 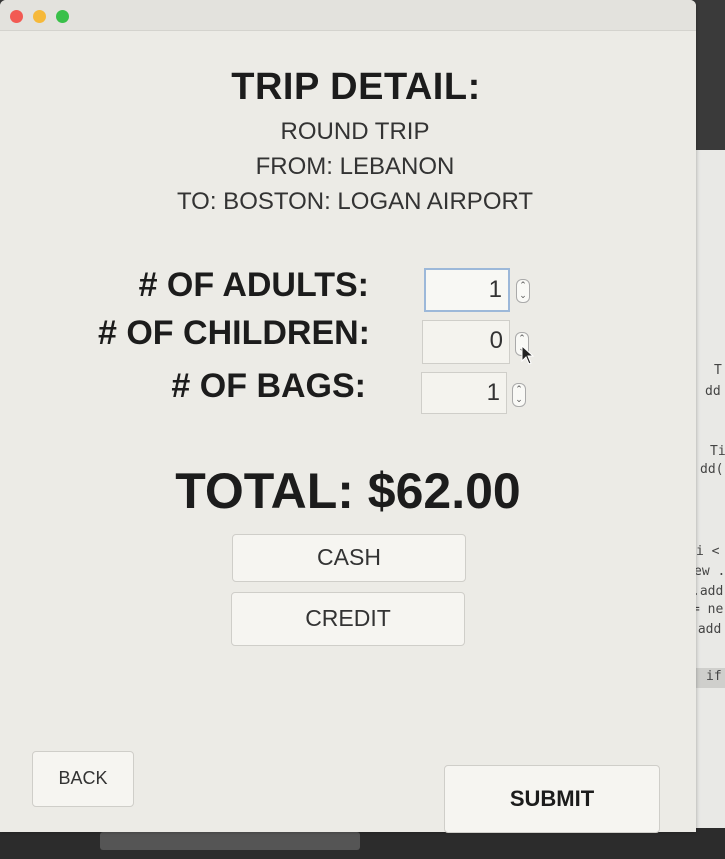 What do you see at coordinates (348, 15) in the screenshot?
I see `title-bar` at bounding box center [348, 15].